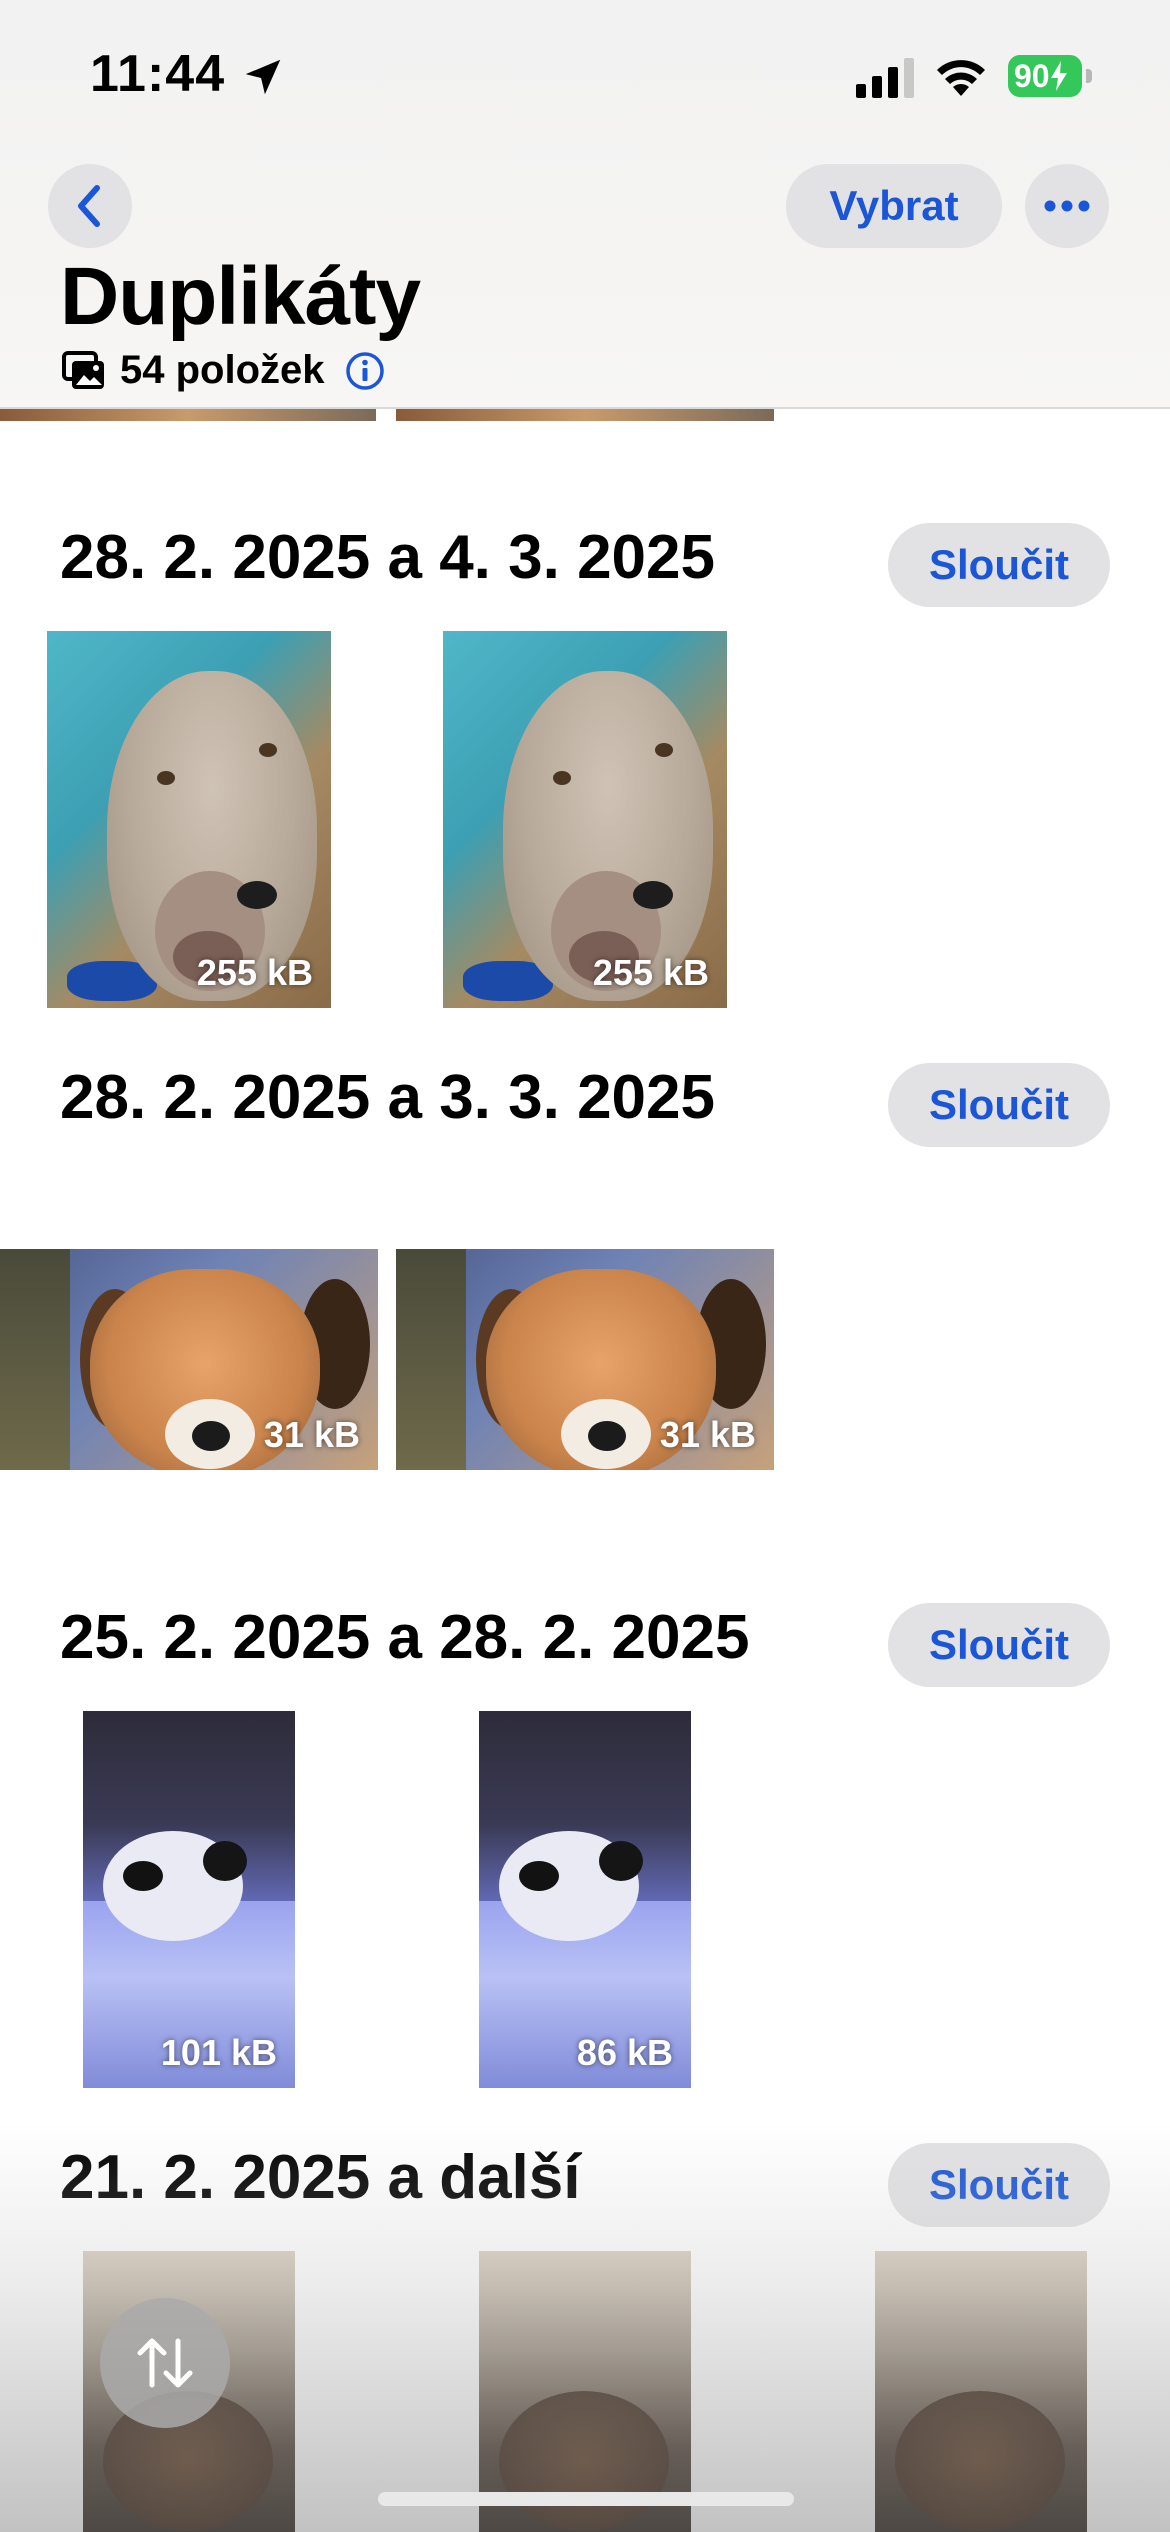  I want to click on item-count: 54 položek, so click(222, 370).